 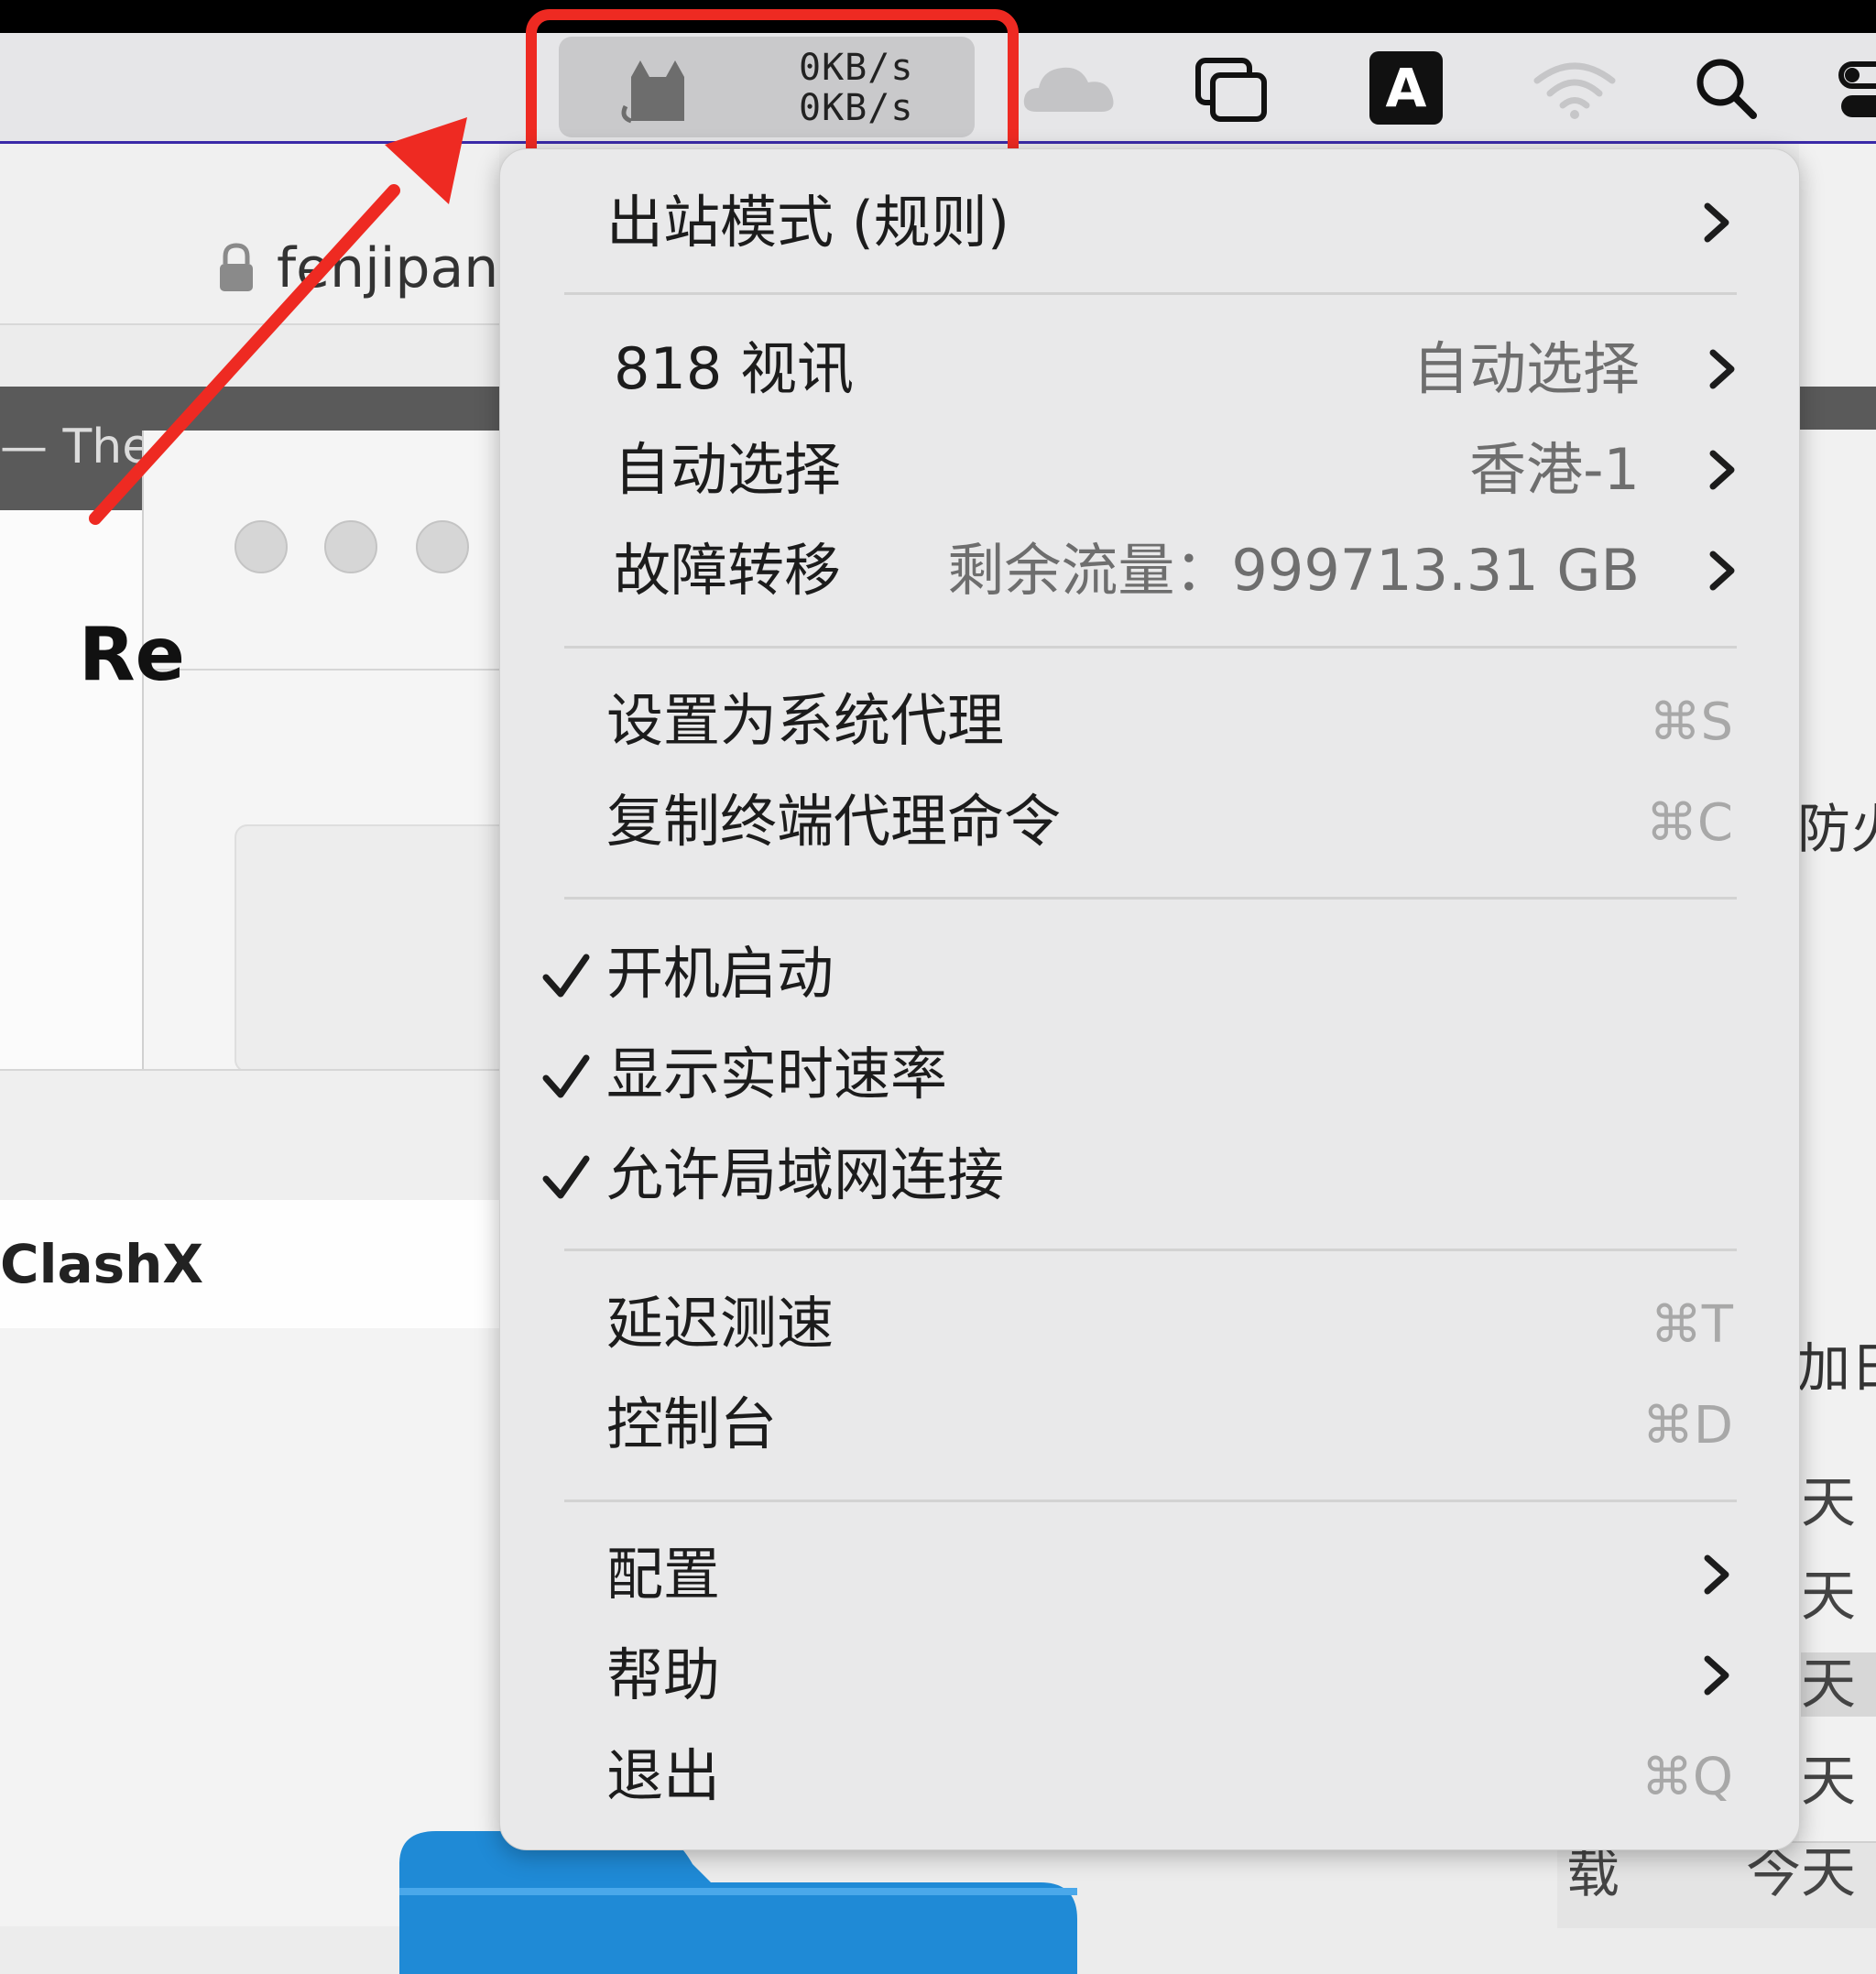 I want to click on page-heading-fragment: Re, so click(x=132, y=654).